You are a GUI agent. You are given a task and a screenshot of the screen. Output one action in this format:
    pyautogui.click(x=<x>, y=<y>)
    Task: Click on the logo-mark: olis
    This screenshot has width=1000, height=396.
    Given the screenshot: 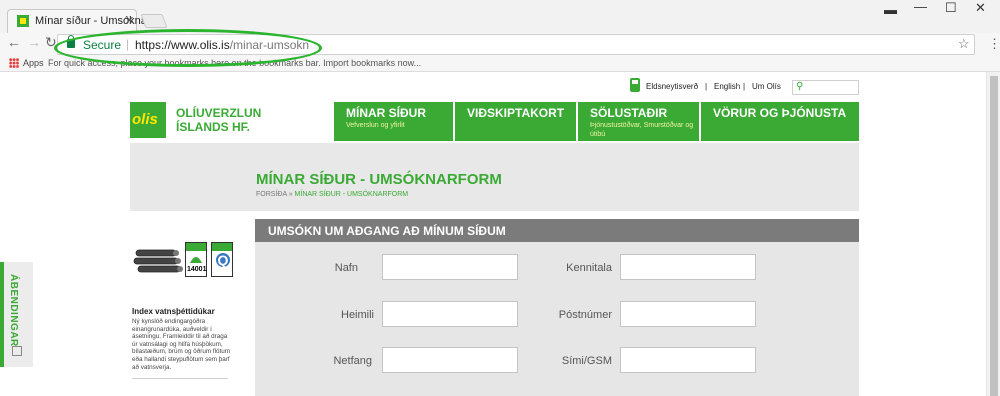 What is the action you would take?
    pyautogui.click(x=145, y=119)
    